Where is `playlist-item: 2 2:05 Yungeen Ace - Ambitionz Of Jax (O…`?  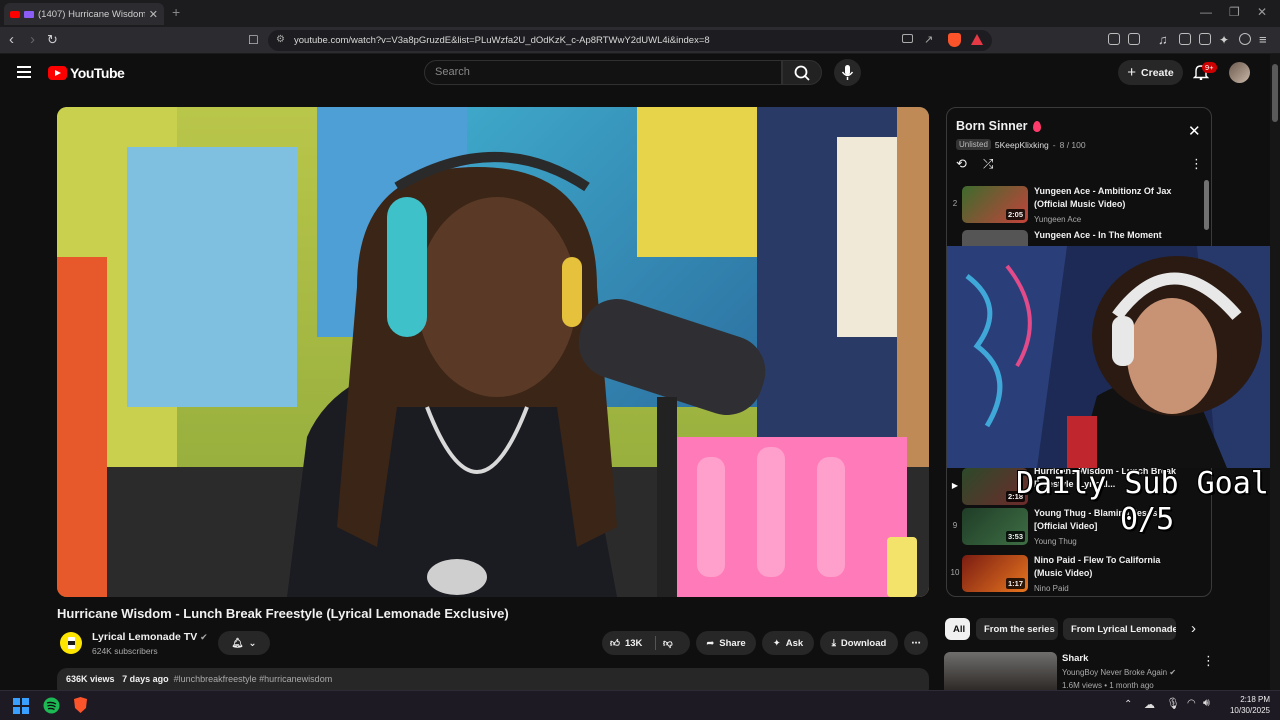 playlist-item: 2 2:05 Yungeen Ace - Ambitionz Of Jax (O… is located at coordinates (1072, 204).